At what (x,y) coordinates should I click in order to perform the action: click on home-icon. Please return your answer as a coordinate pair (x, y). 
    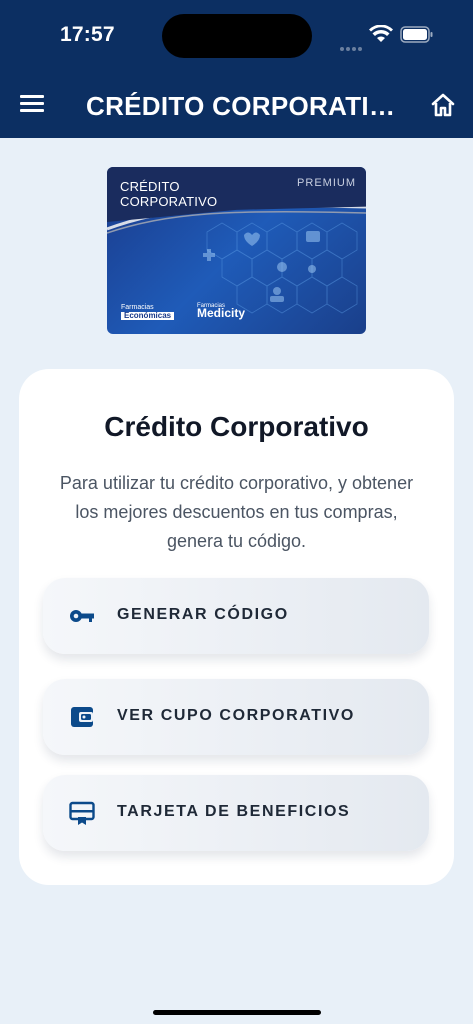
    Looking at the image, I should click on (443, 105).